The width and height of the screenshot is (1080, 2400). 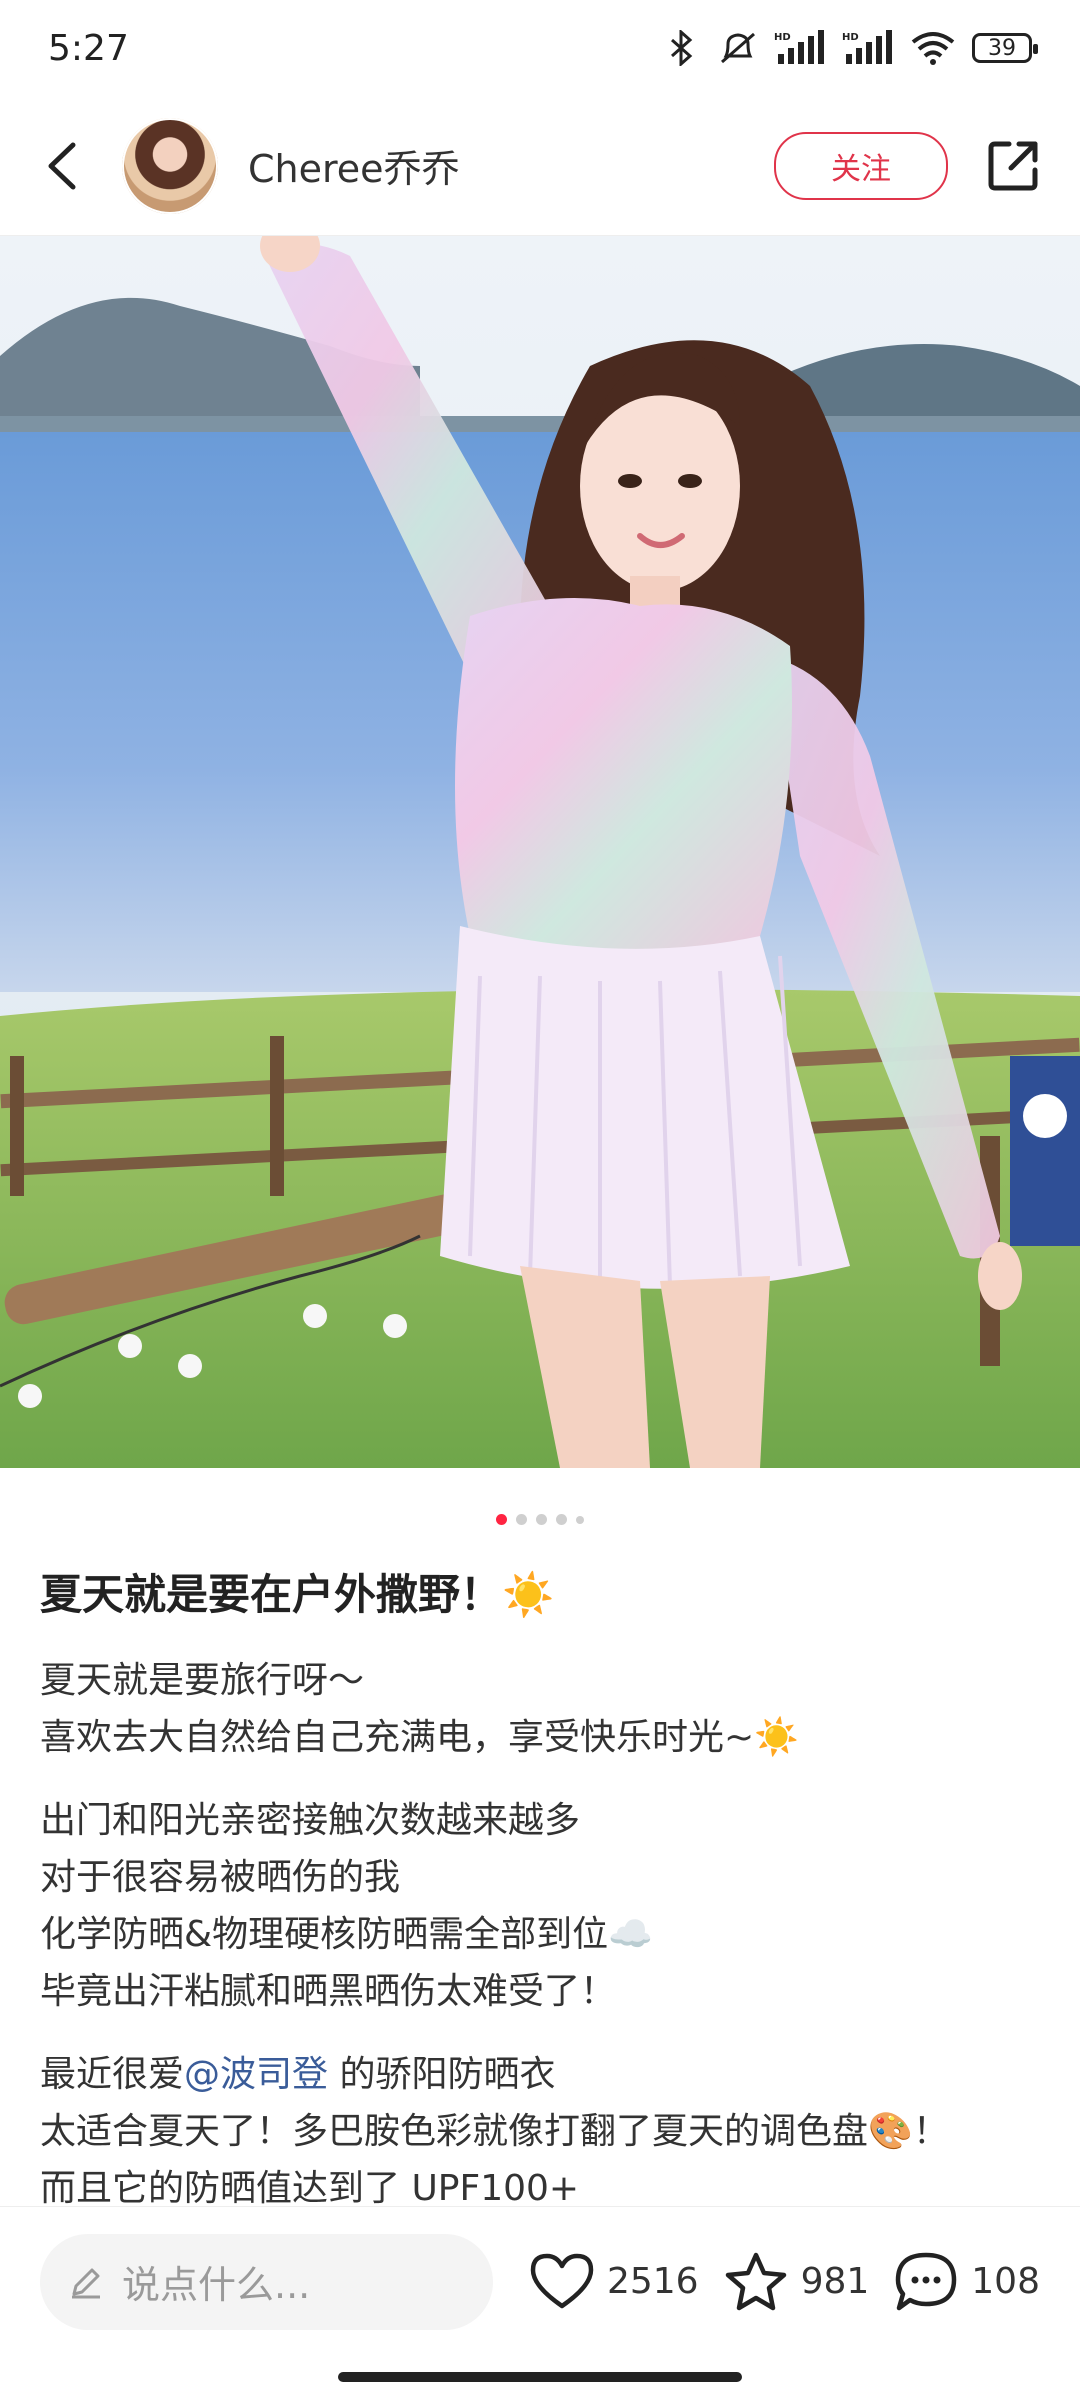 I want to click on post-paragraph-1: 夏天就是要旅行呀～ 喜欢去大自然给自己充满电，享受快乐时光~☀️, so click(x=540, y=1709).